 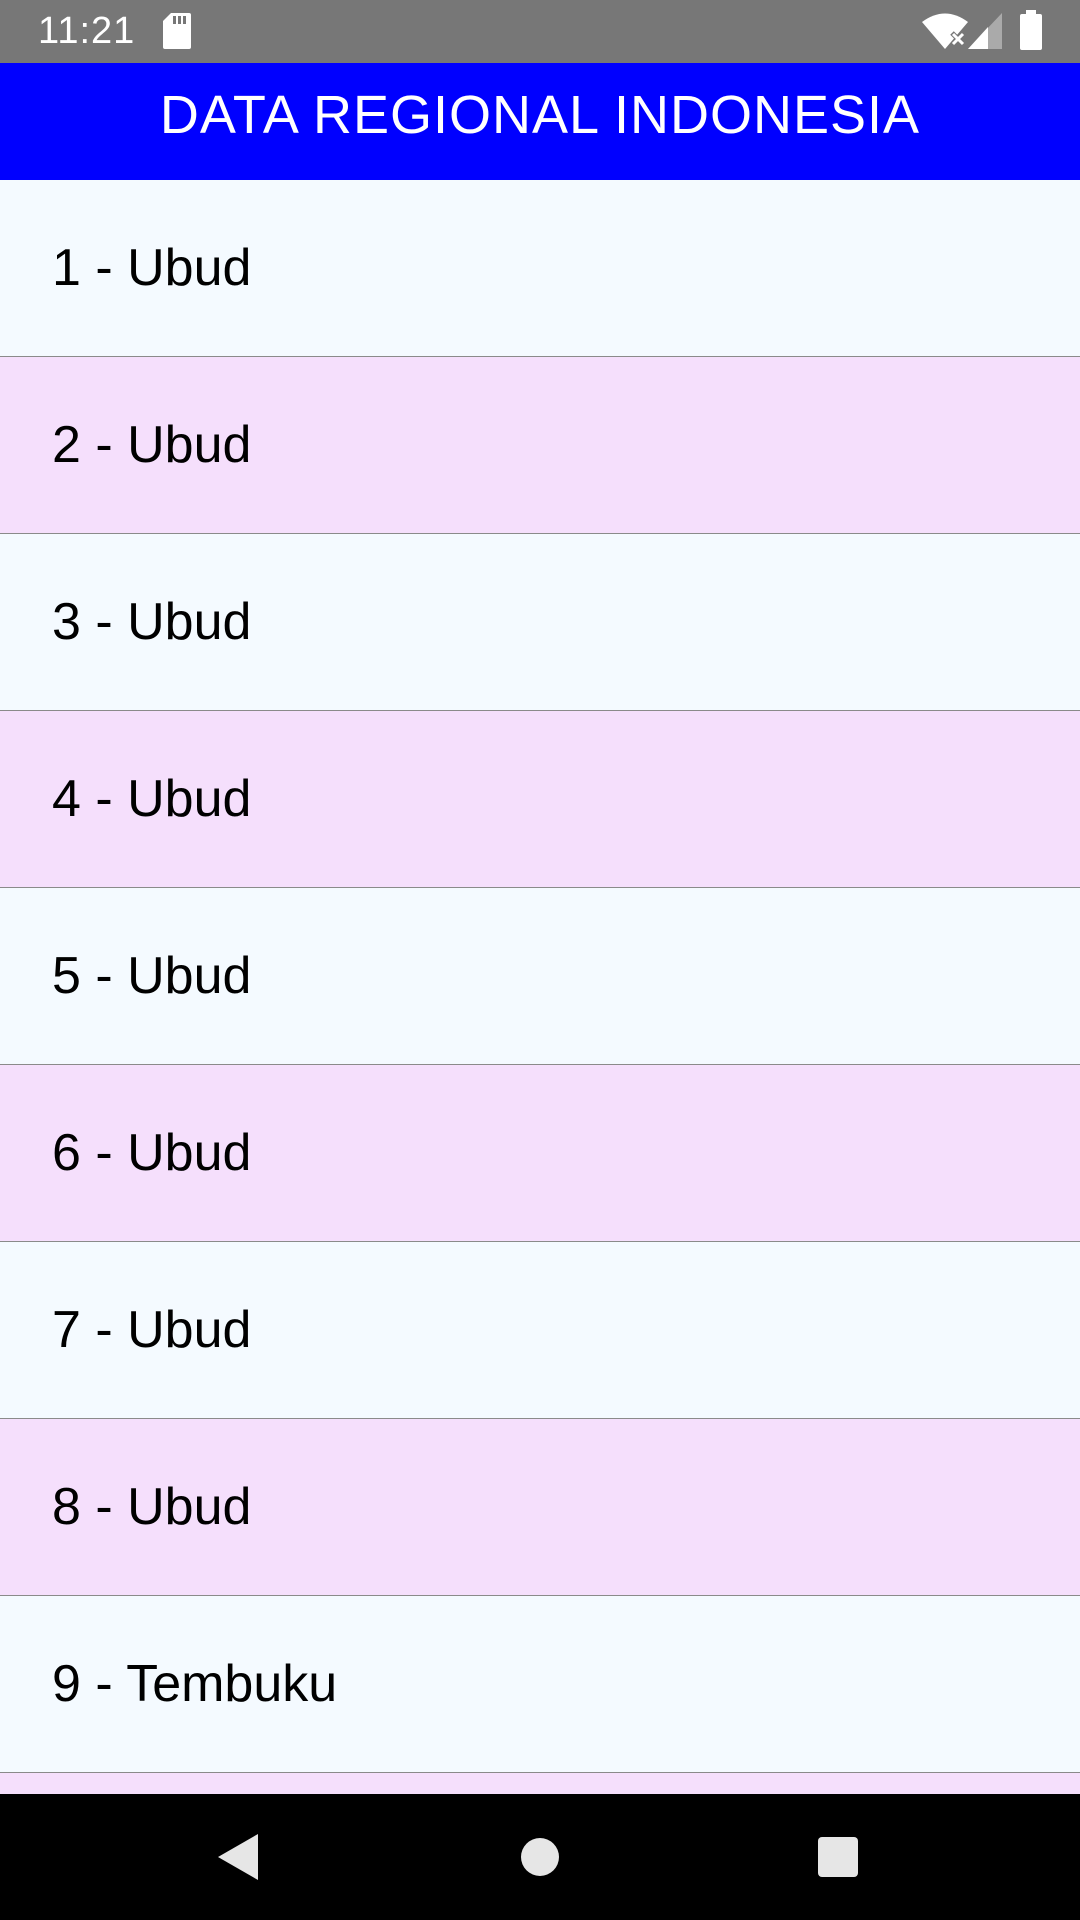 I want to click on list-item, so click(x=540, y=1783).